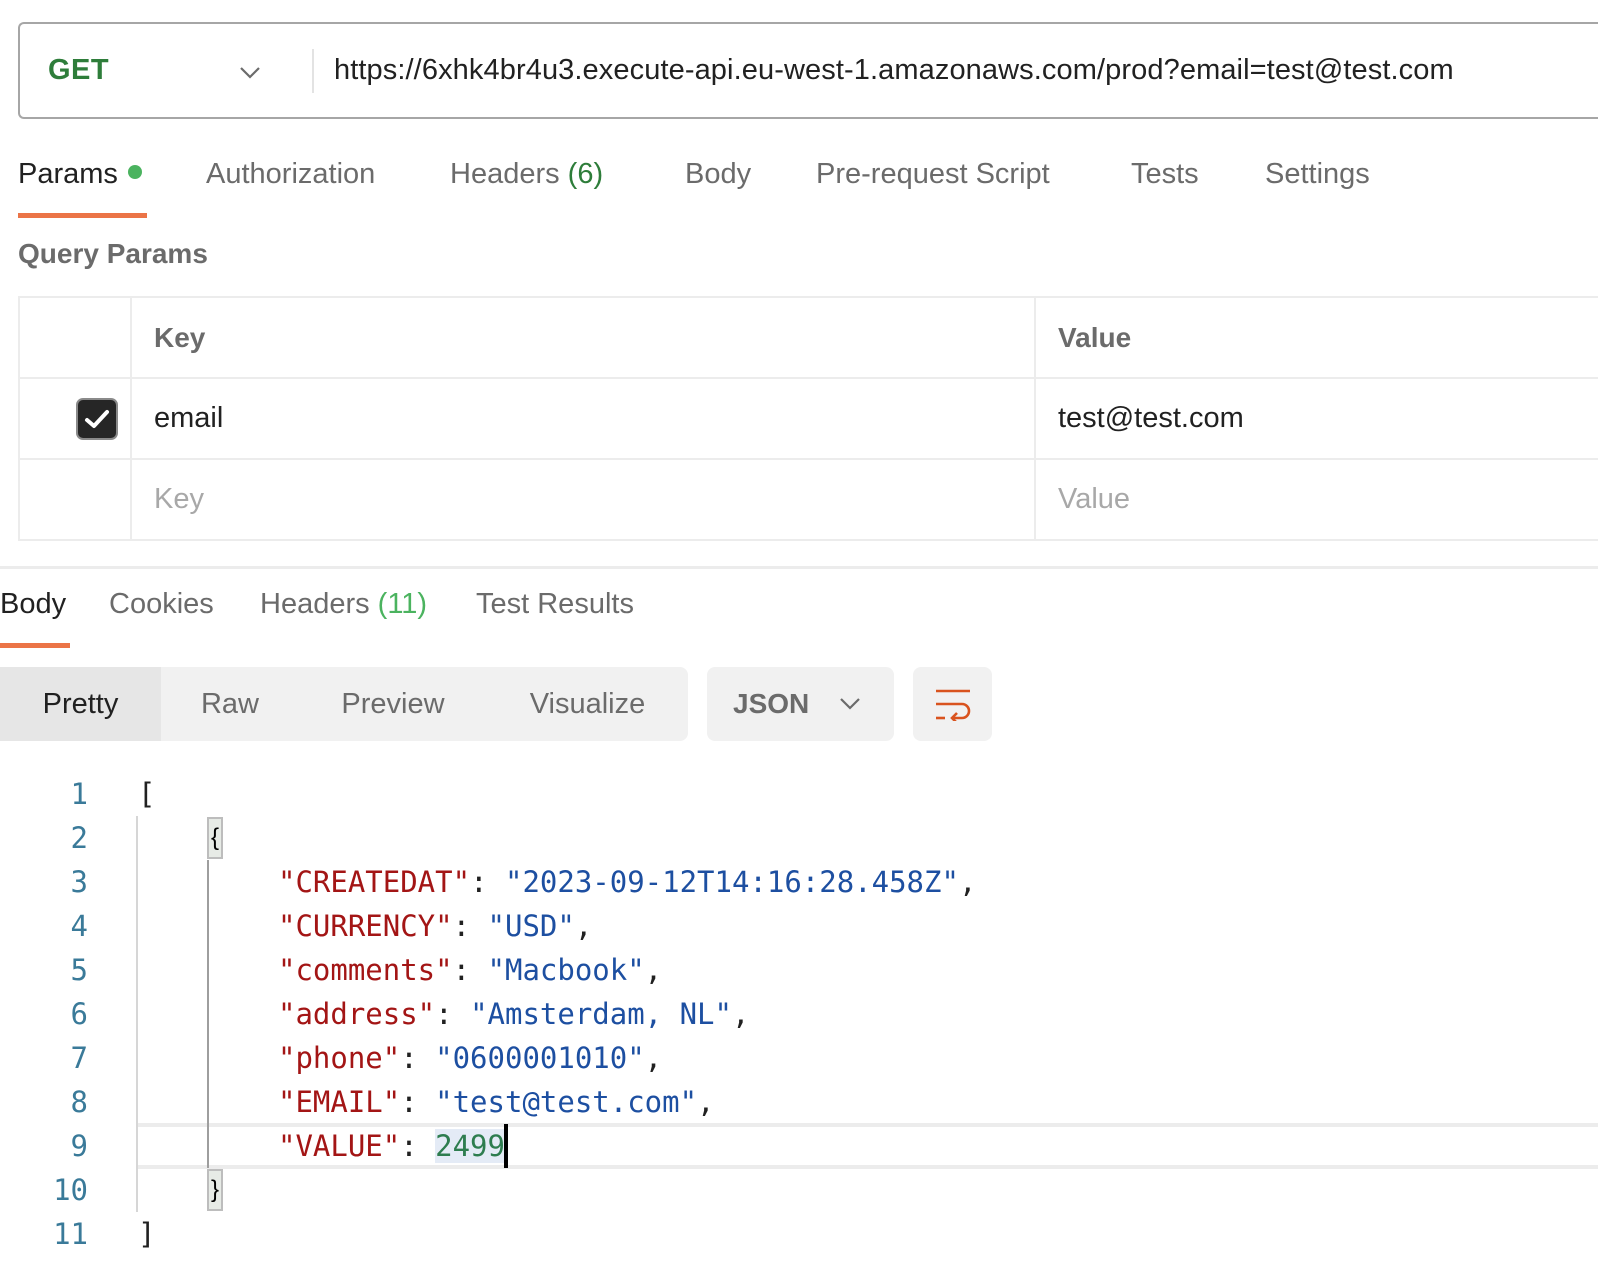 This screenshot has width=1598, height=1288. What do you see at coordinates (79, 970) in the screenshot?
I see `line-number: 5` at bounding box center [79, 970].